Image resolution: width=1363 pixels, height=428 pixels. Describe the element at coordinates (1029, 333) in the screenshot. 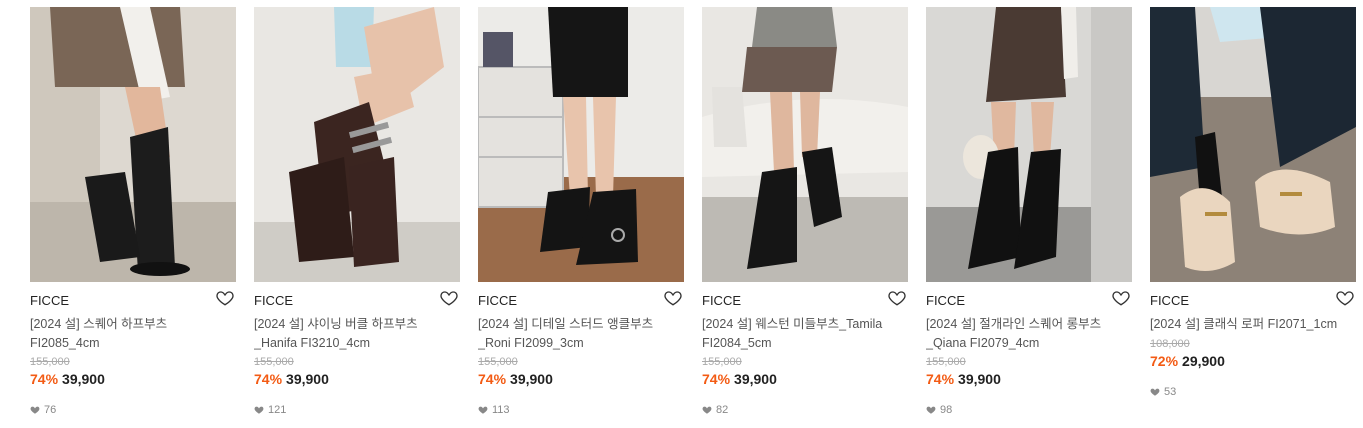

I see `product-title: [2024 설] 절개라인 스퀘어 롱부츠_Qiana FI2079_4cm` at that location.